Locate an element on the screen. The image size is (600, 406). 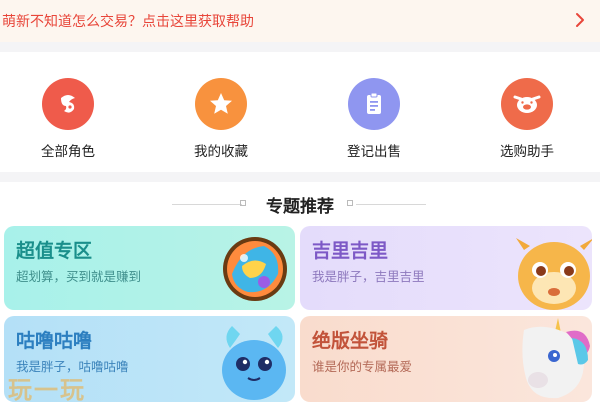
star-icon is located at coordinates (221, 104).